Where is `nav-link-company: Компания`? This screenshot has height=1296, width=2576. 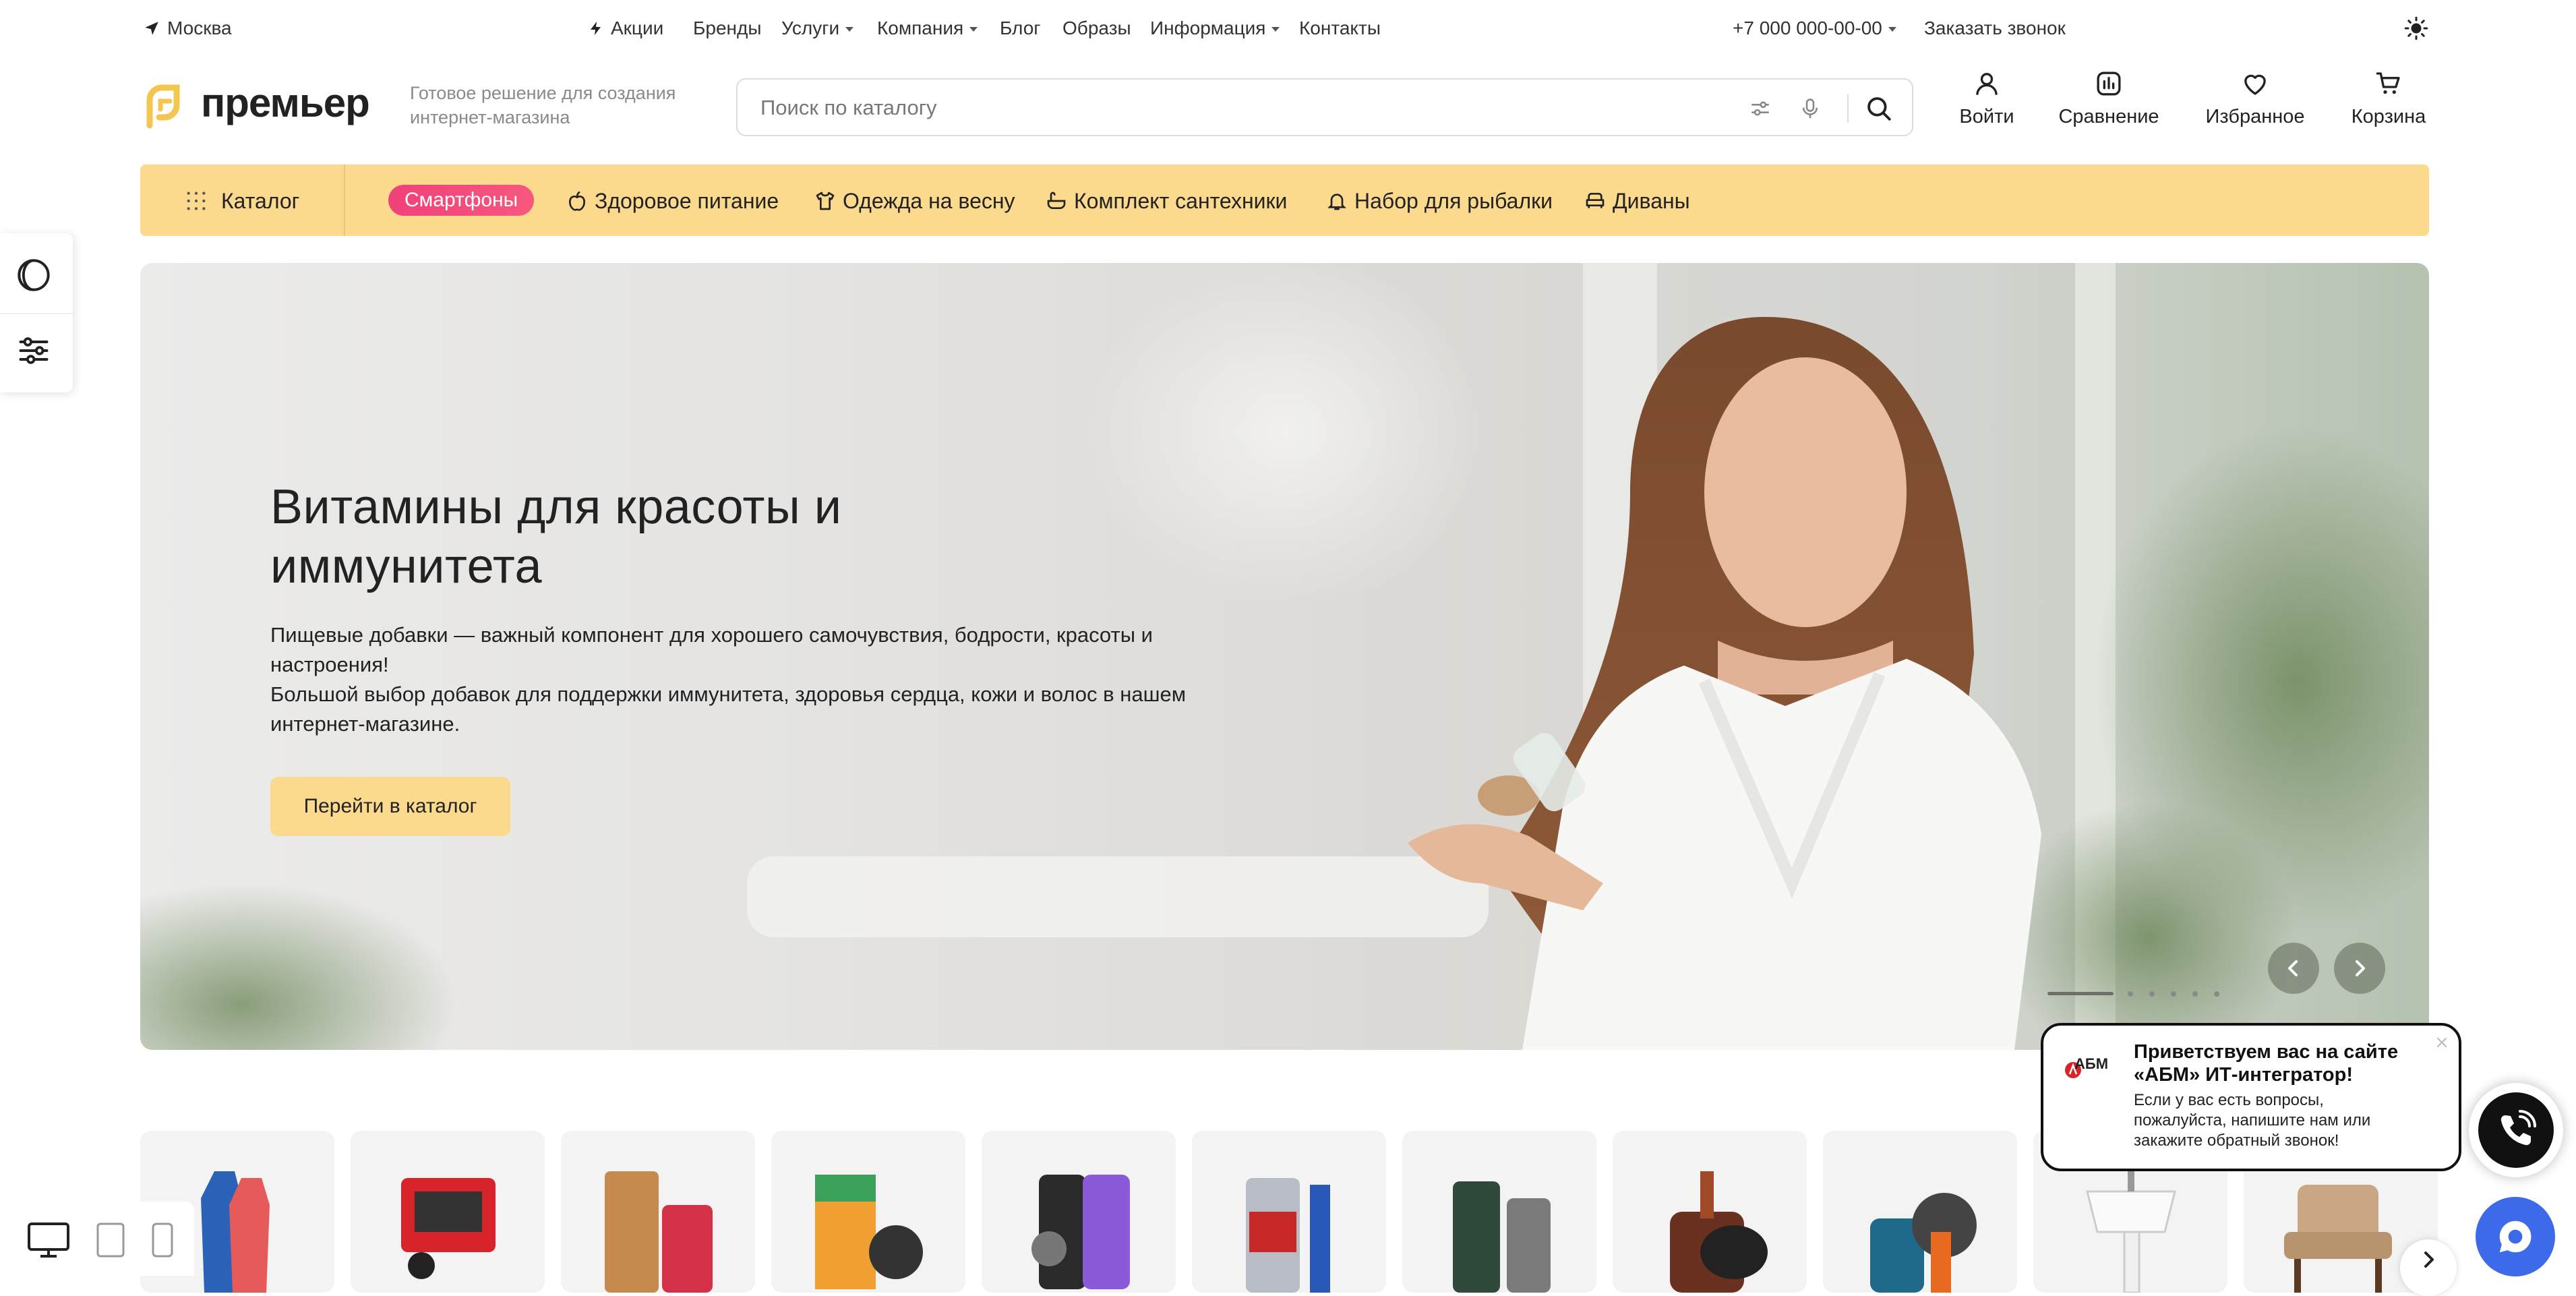
nav-link-company: Компания is located at coordinates (928, 28).